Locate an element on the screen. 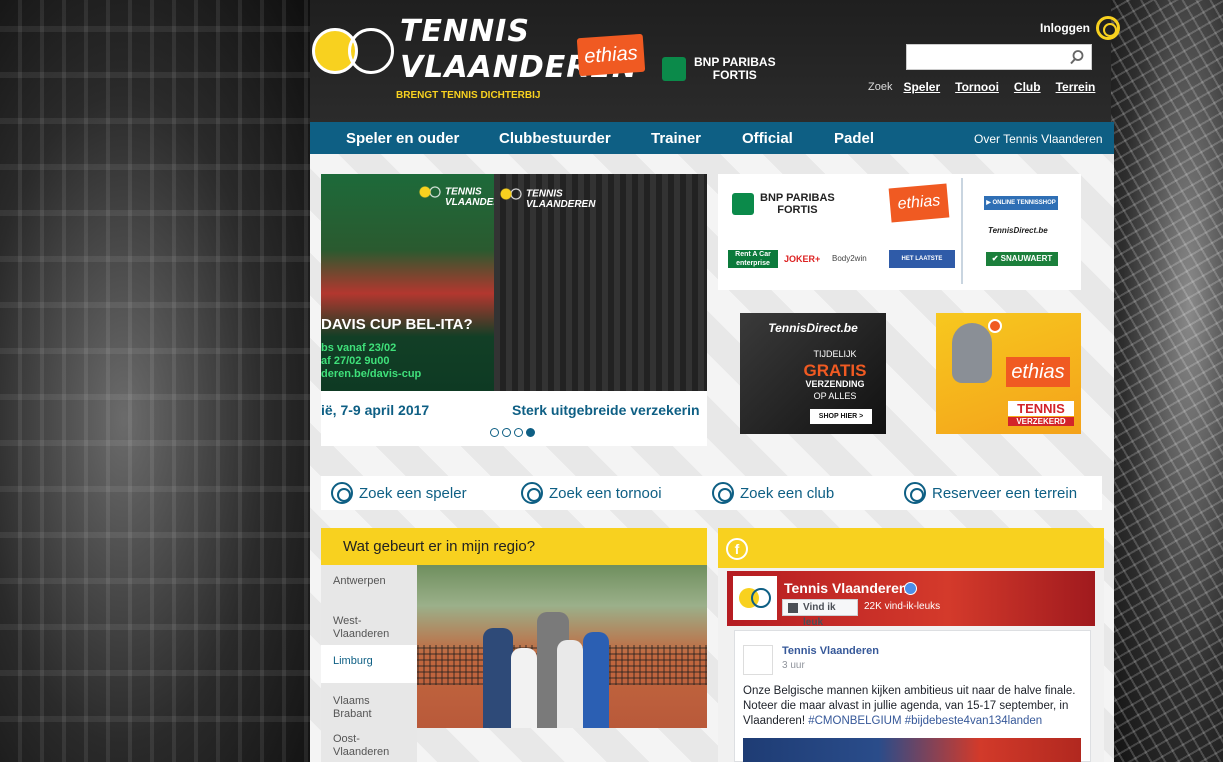 This screenshot has width=1223, height=762. slide2-logo-balls-icon is located at coordinates (511, 194).